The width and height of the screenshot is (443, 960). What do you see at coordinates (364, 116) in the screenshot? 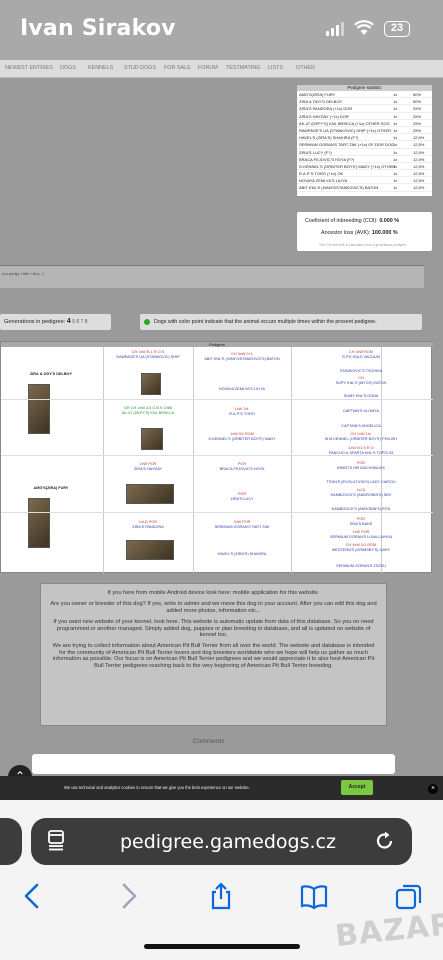
I see `stats-row: ZIRA'S HAYDAY (+1x) DOR 1x 25%` at bounding box center [364, 116].